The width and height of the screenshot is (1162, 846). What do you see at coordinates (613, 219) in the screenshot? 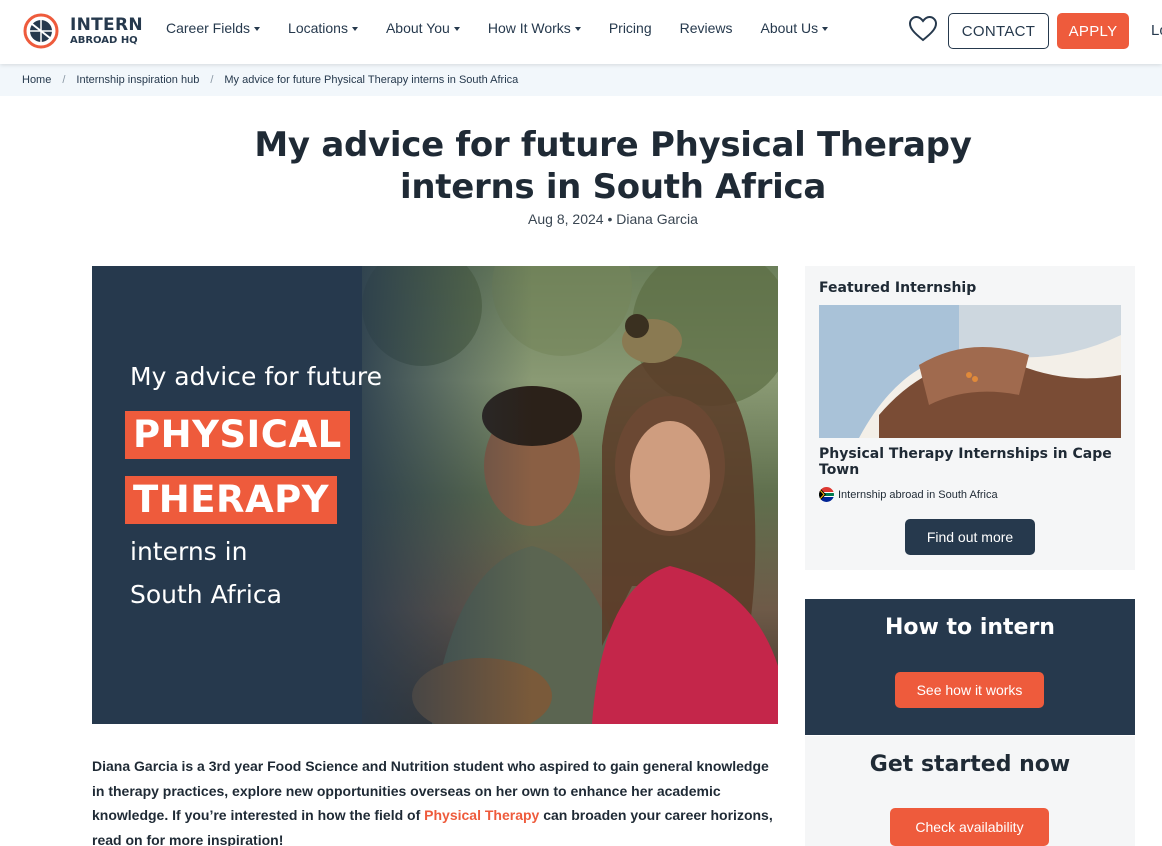
I see `article-meta: Aug 8, 2024 • Diana Garcia` at bounding box center [613, 219].